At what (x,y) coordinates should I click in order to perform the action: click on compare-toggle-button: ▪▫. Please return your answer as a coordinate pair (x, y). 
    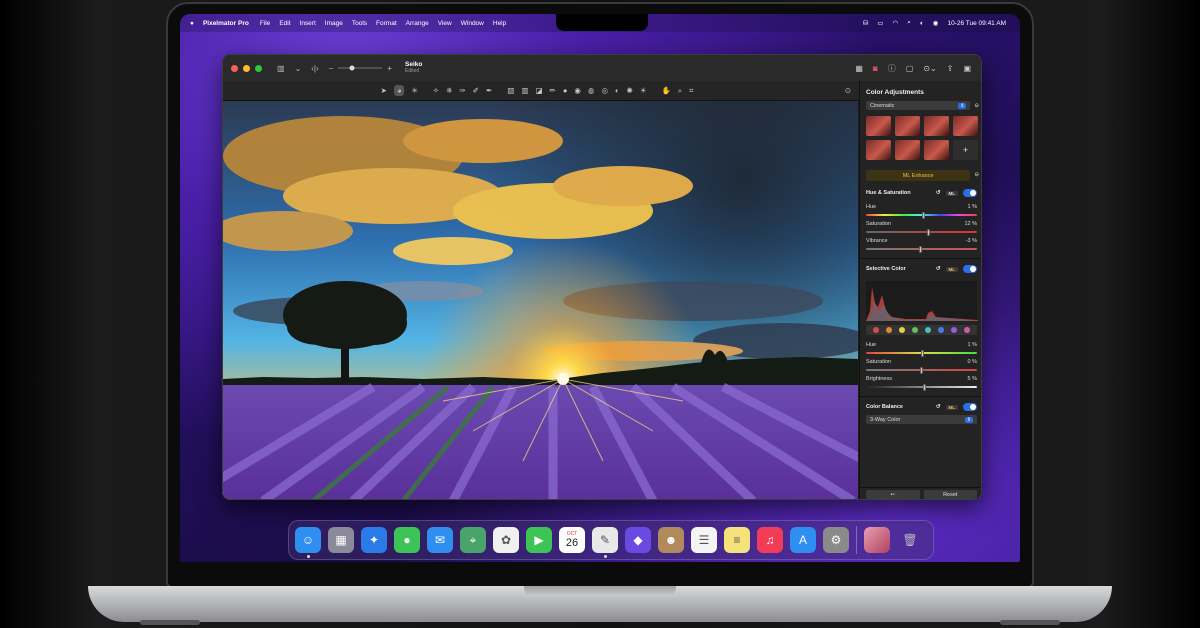
    Looking at the image, I should click on (893, 494).